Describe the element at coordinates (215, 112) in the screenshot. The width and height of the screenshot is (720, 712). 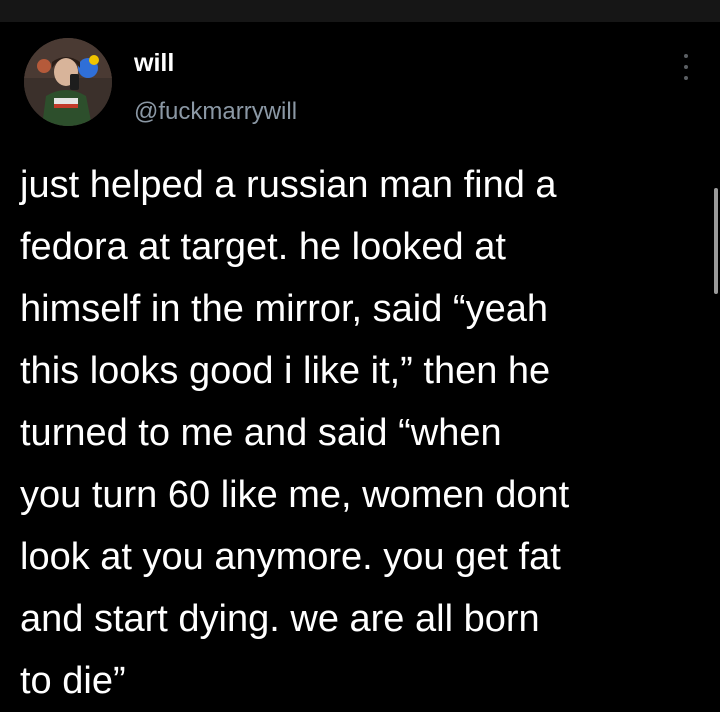
I see `user-handle: @fuckmarrywill` at that location.